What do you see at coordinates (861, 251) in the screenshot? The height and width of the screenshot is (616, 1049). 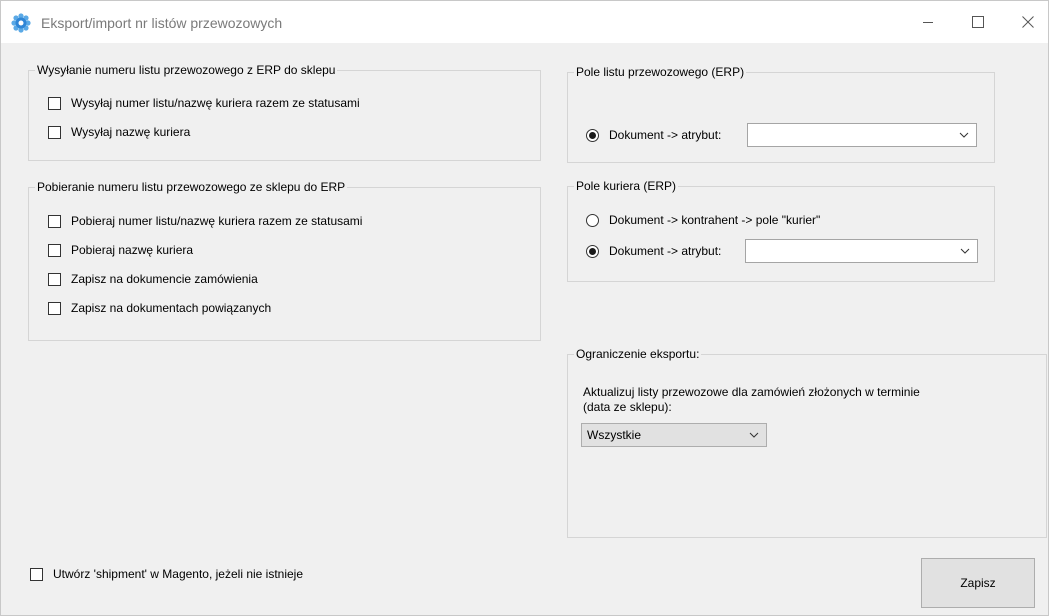 I see `courier-attribute-select` at bounding box center [861, 251].